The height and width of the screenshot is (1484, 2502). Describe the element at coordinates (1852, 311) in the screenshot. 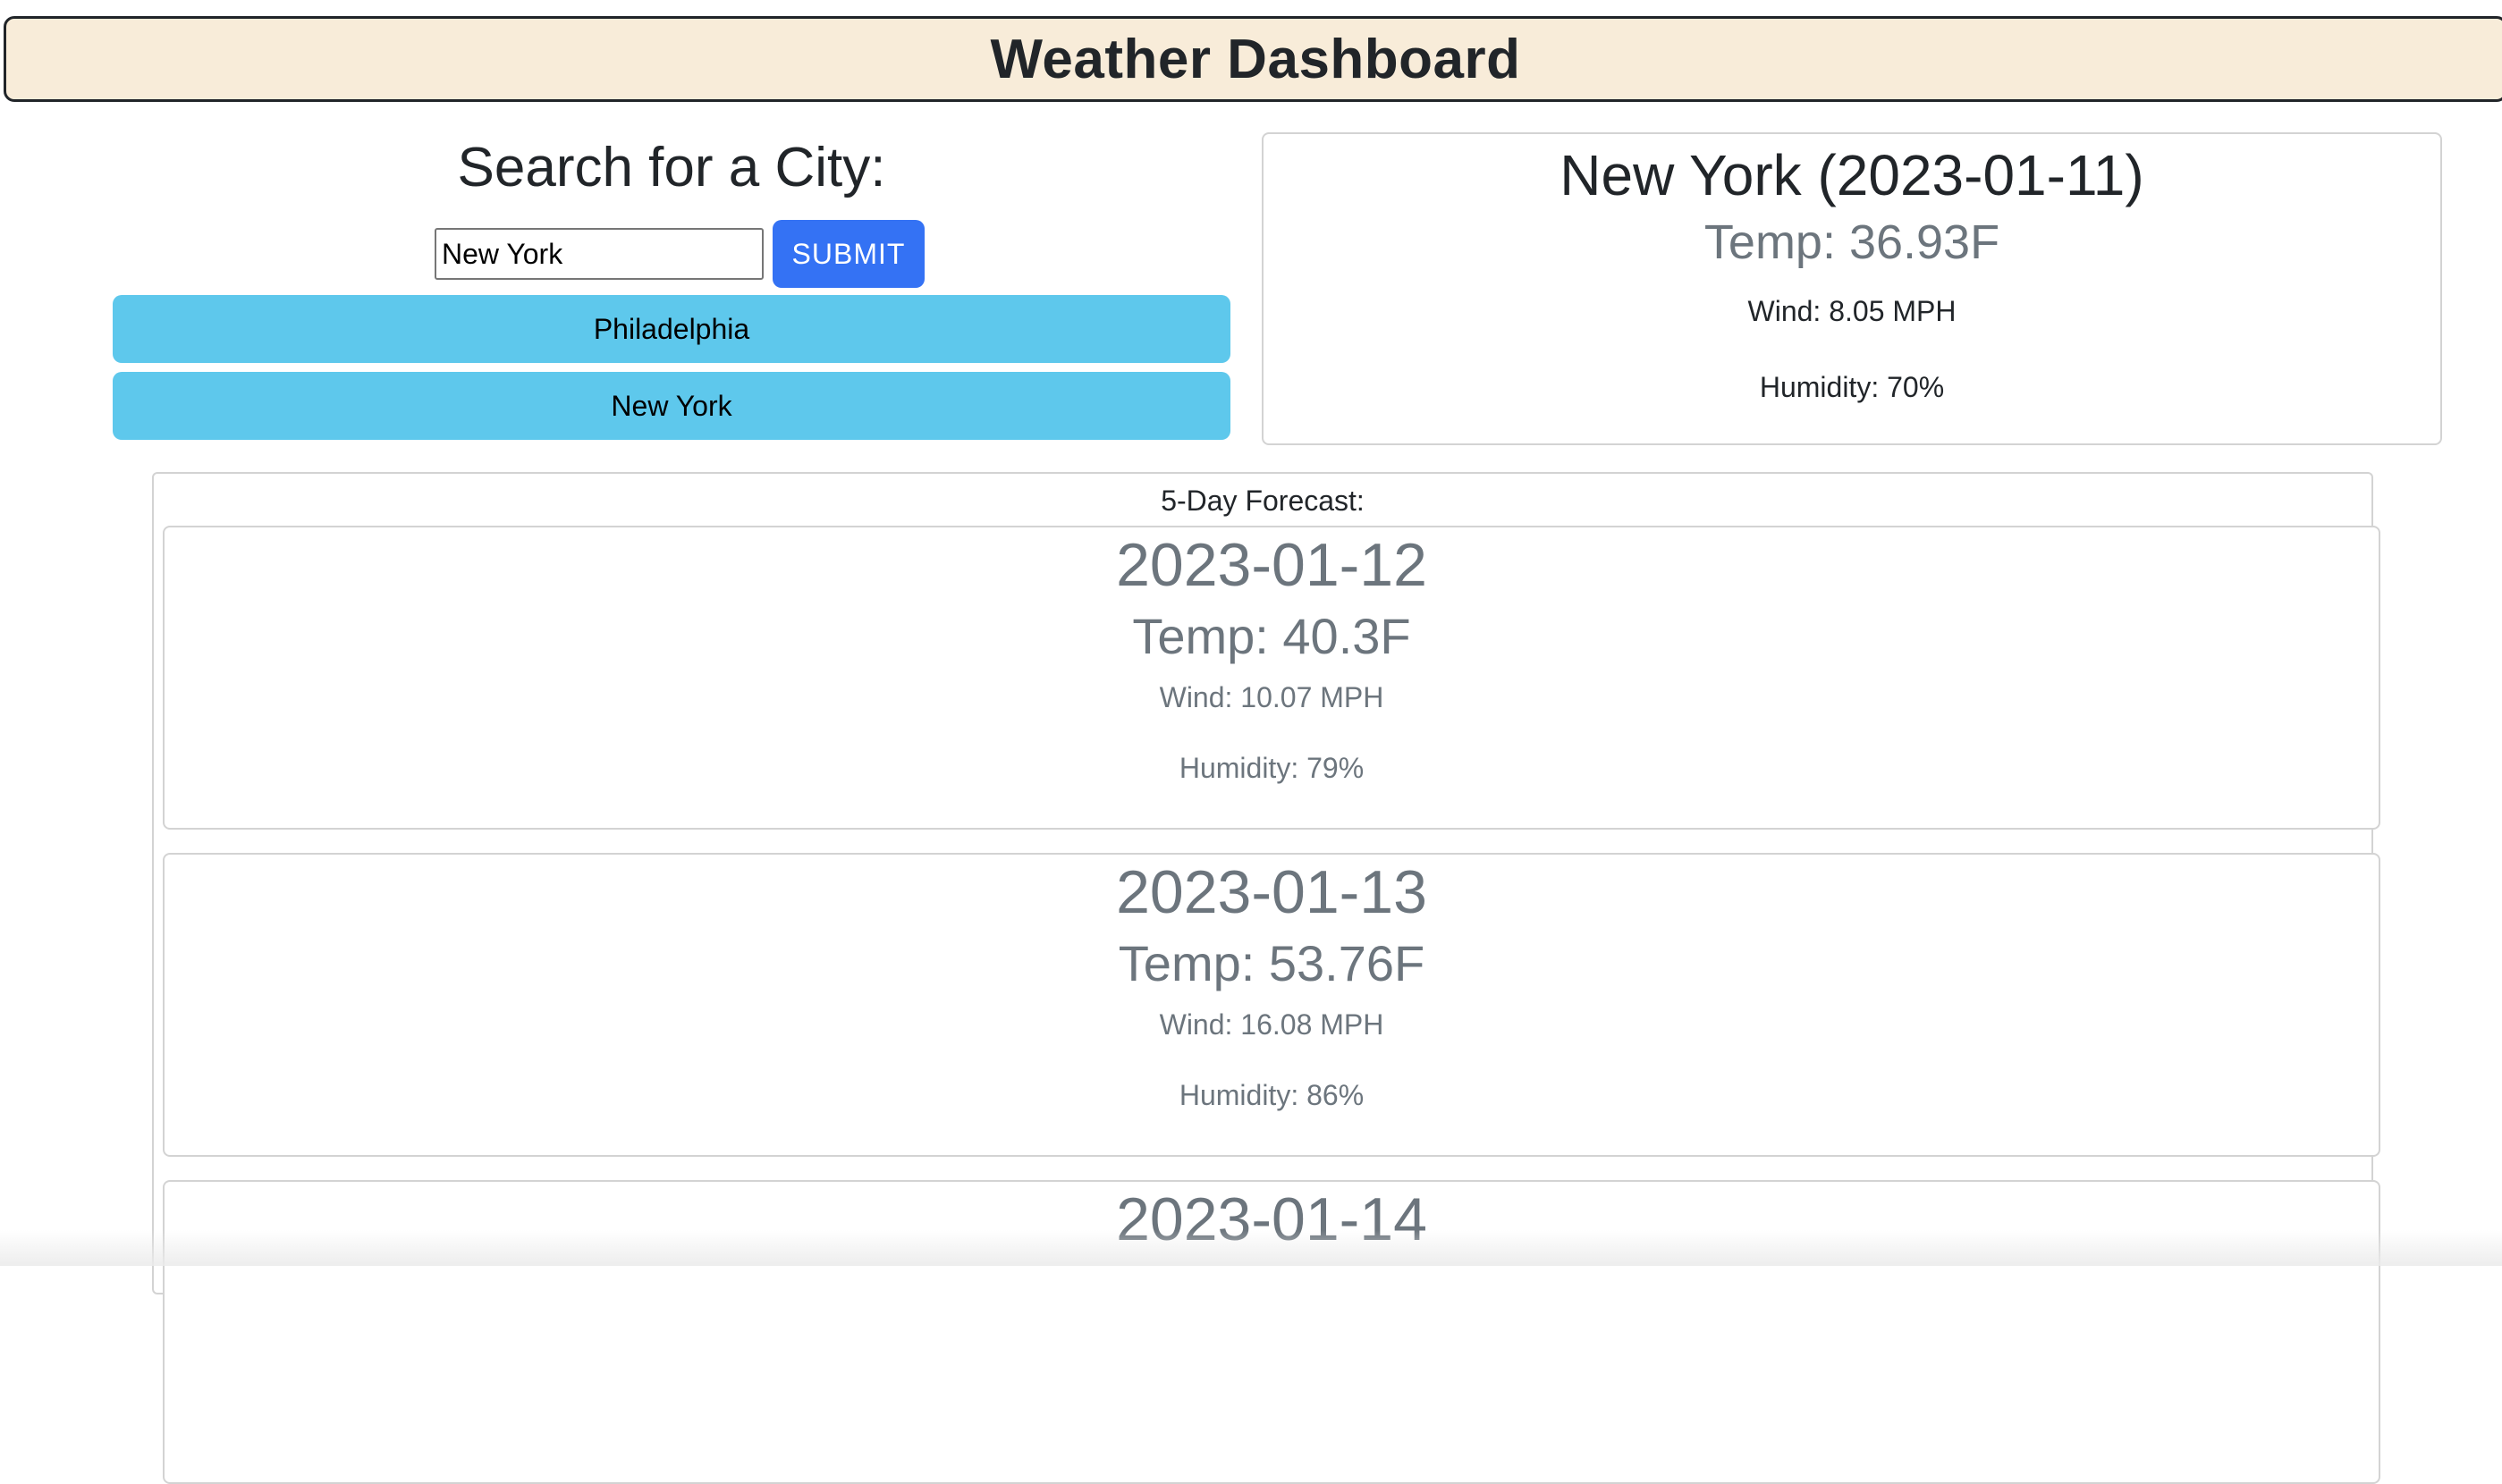

I see `current-wind: Wind: 8.05 MPH` at that location.